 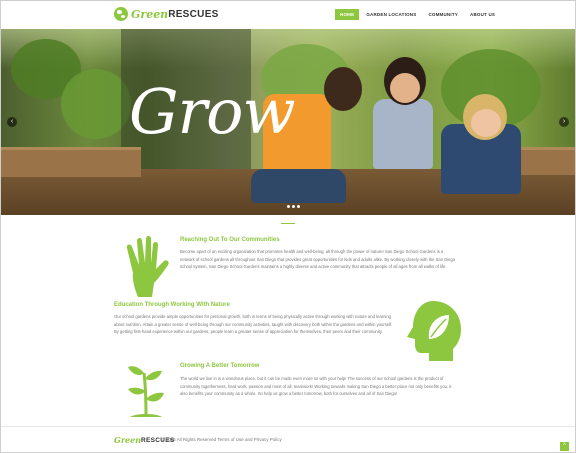 What do you see at coordinates (391, 14) in the screenshot?
I see `nav-item-garden-locations: GARDEN LOCATIONS` at bounding box center [391, 14].